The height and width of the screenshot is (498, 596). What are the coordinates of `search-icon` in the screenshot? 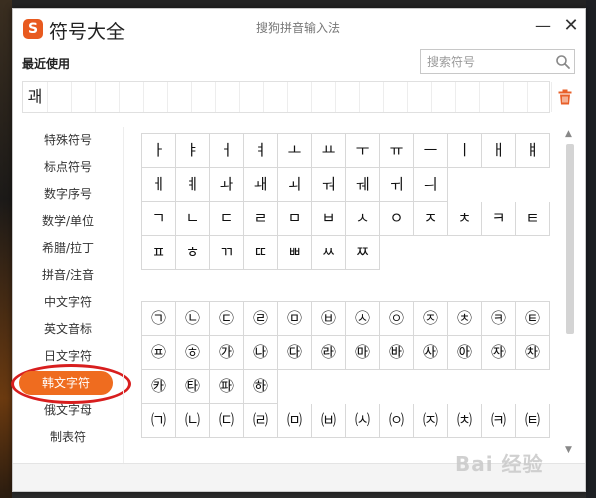 It's located at (563, 62).